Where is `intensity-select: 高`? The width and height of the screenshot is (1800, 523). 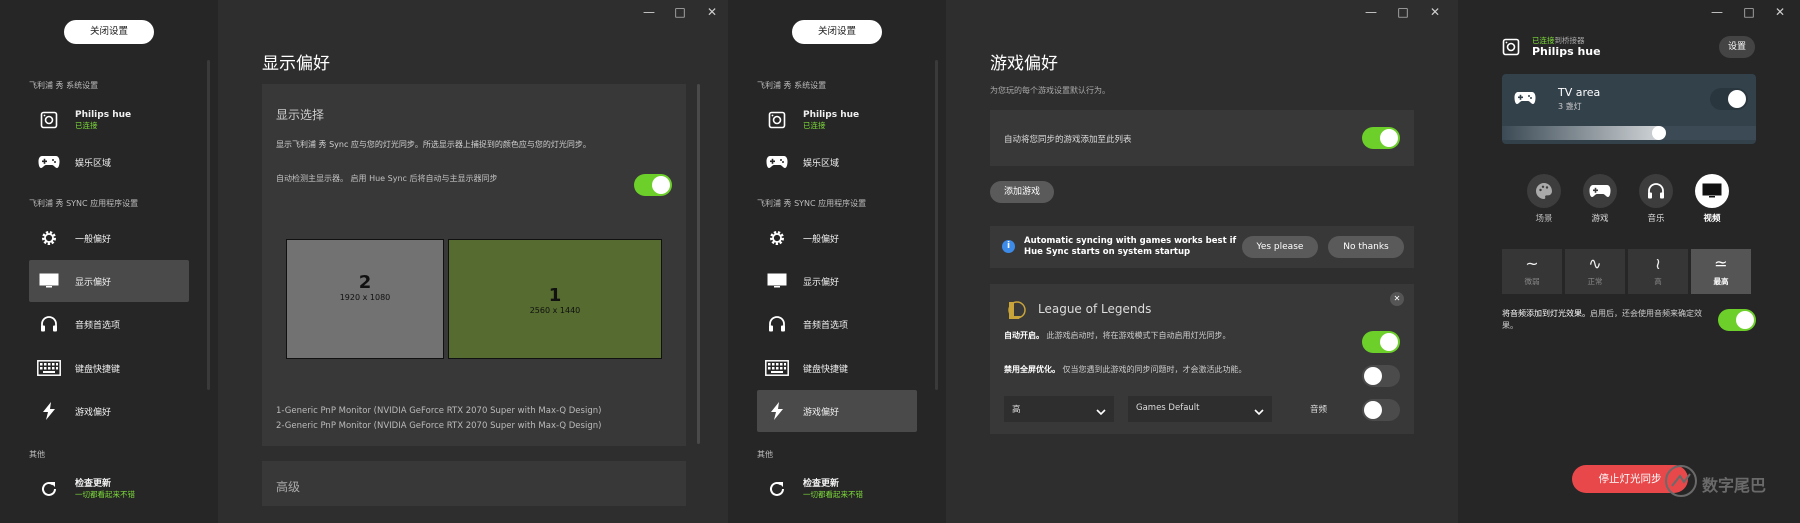 intensity-select: 高 is located at coordinates (1059, 409).